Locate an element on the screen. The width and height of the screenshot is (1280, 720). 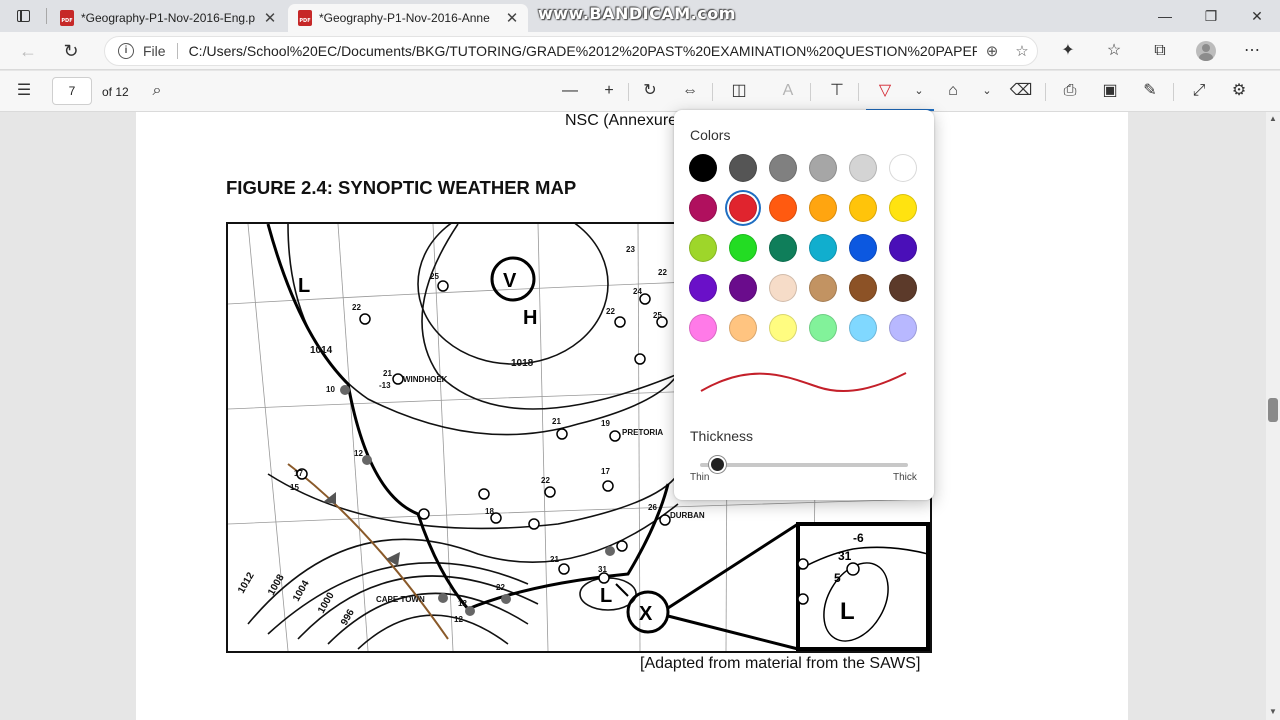
contents-icon: ☰ is located at coordinates (24, 91).